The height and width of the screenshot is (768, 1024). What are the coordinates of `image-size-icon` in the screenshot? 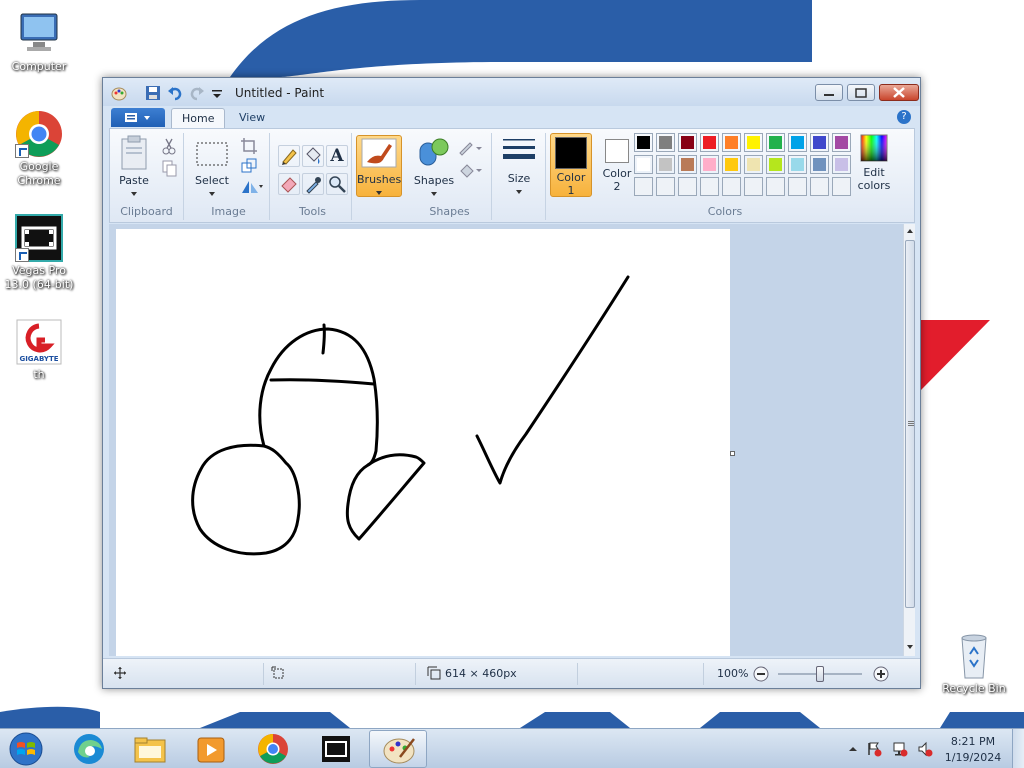 It's located at (434, 673).